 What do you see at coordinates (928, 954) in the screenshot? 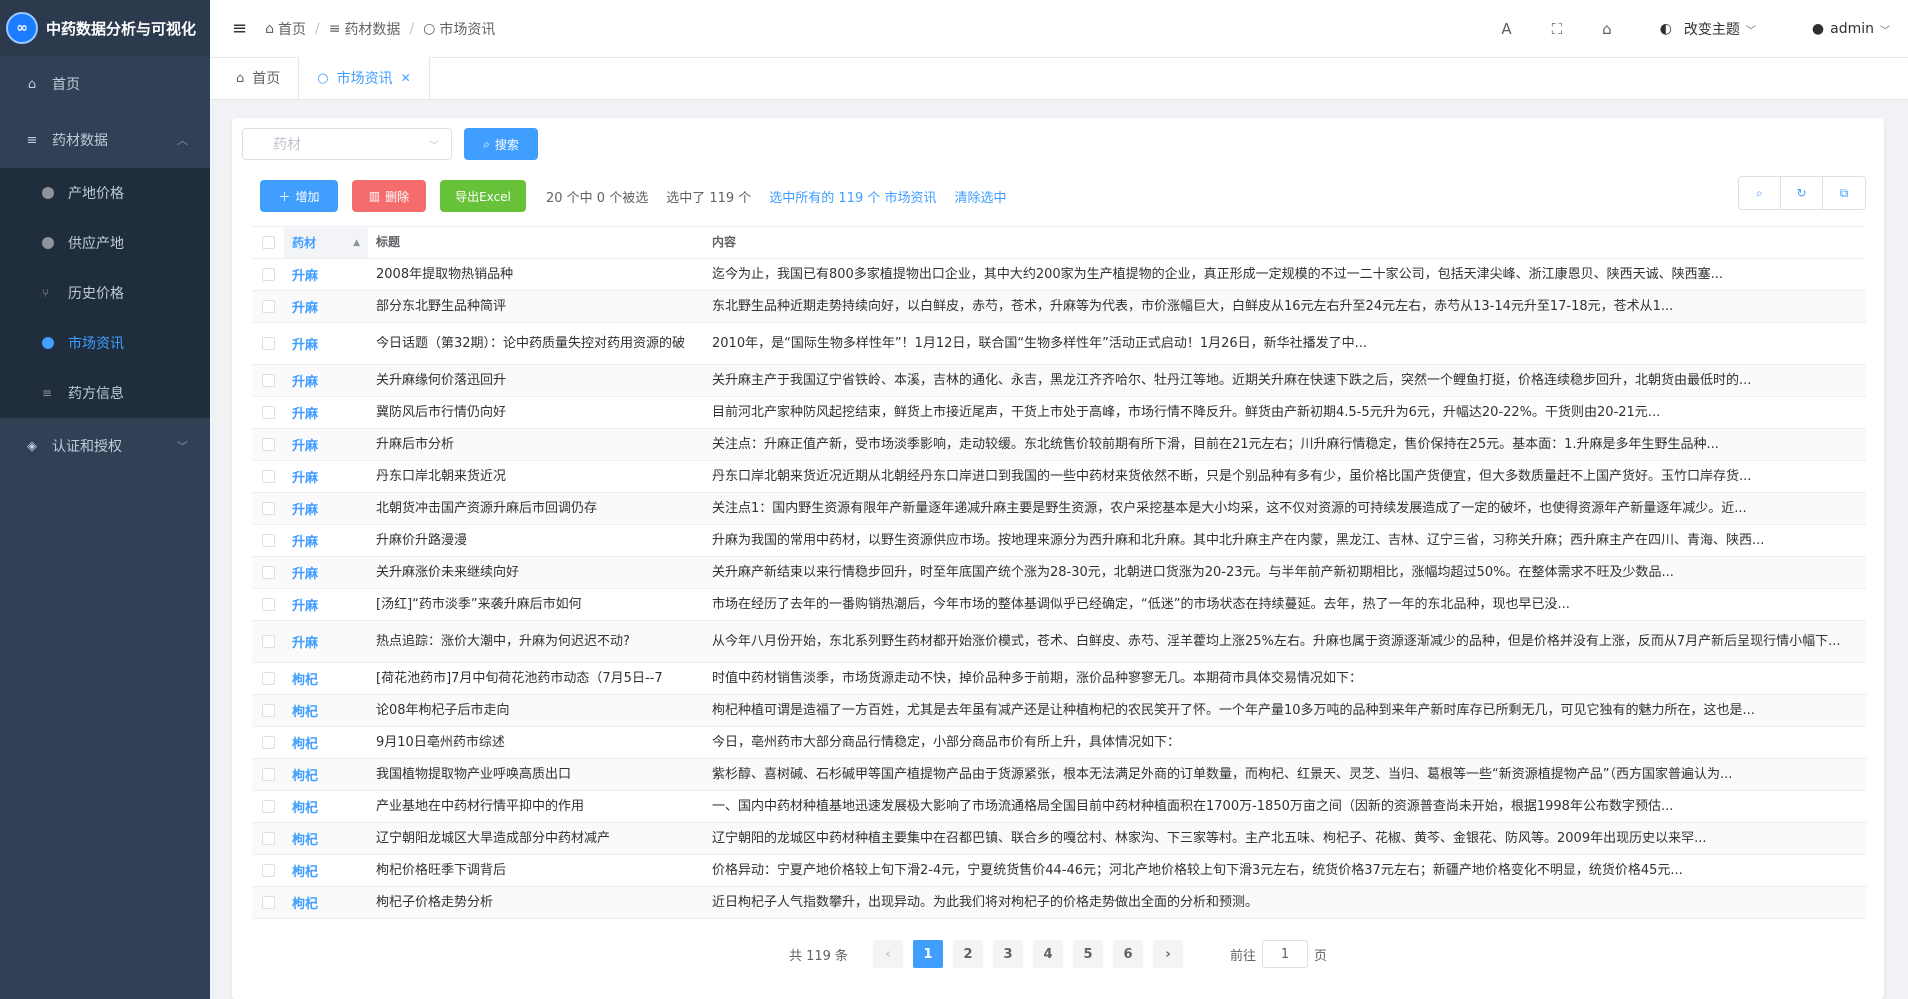
I see `page-button: 1` at bounding box center [928, 954].